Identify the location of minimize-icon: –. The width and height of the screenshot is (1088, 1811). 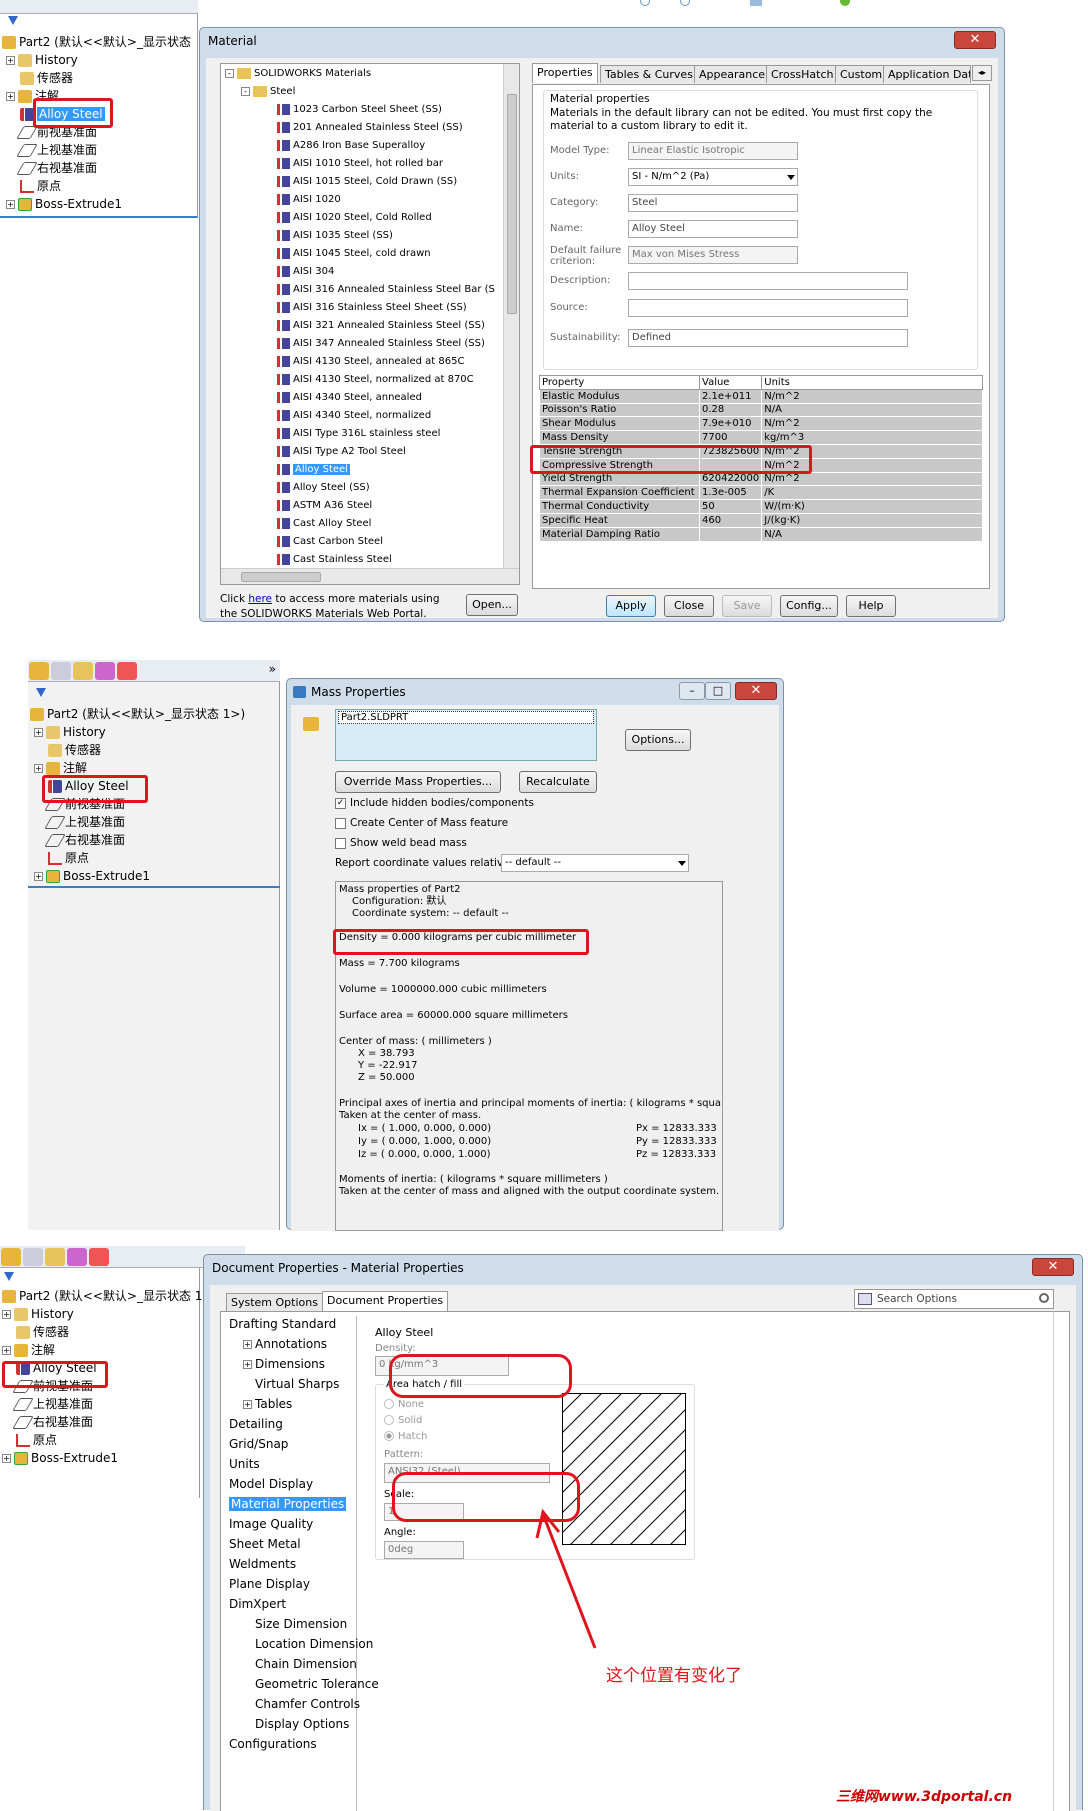
(692, 691).